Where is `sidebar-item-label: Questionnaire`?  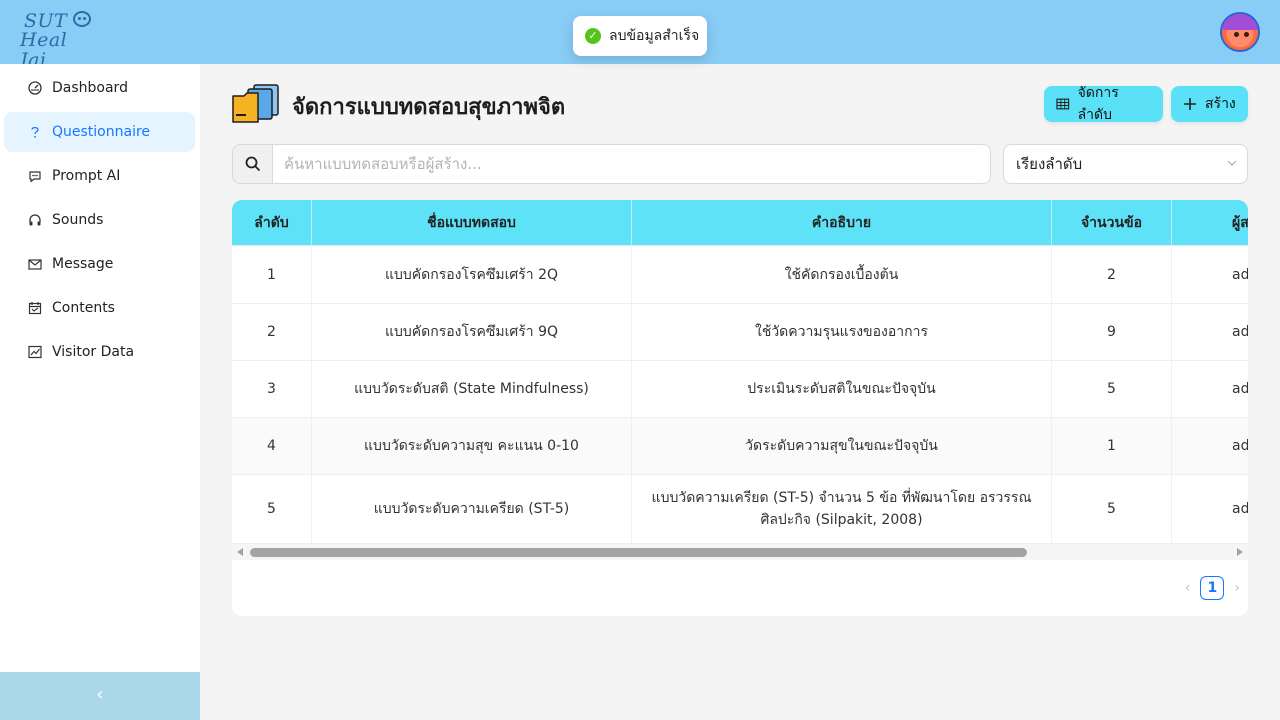
sidebar-item-label: Questionnaire is located at coordinates (101, 132).